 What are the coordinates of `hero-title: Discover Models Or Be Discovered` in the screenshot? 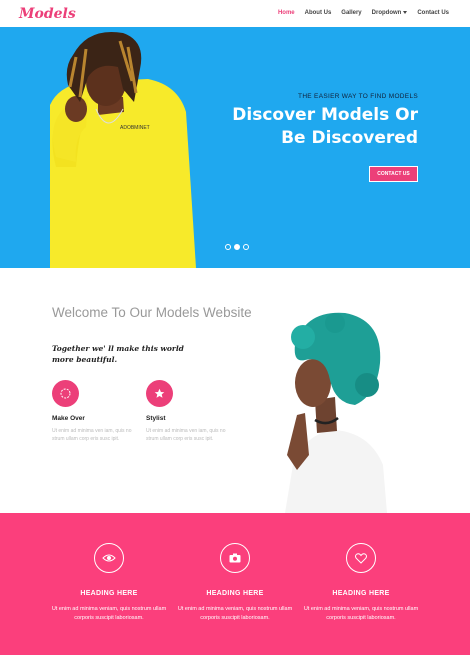 It's located at (325, 127).